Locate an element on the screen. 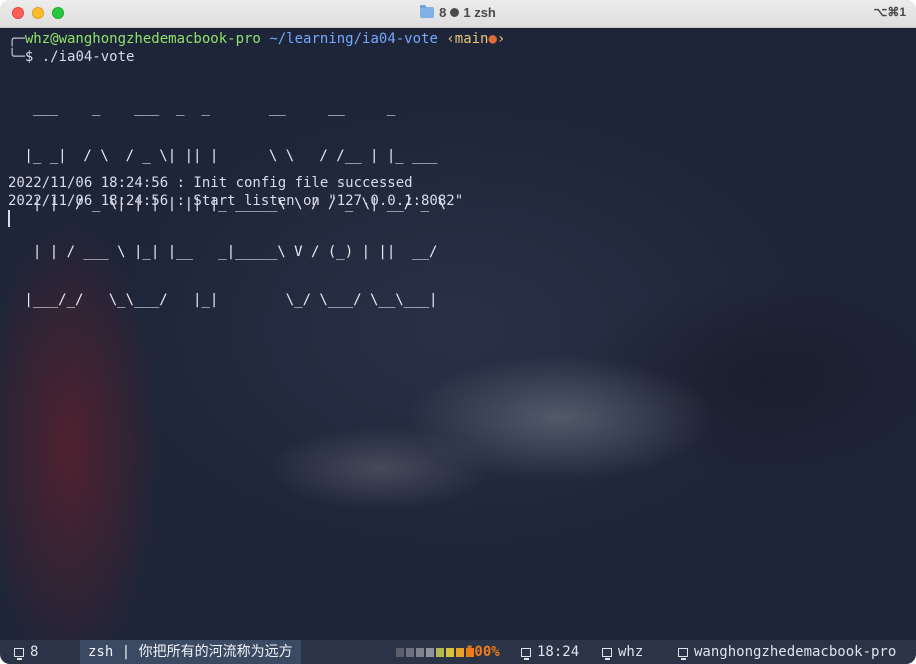 This screenshot has height=664, width=916. prompt-symbol: $ is located at coordinates (29, 57).